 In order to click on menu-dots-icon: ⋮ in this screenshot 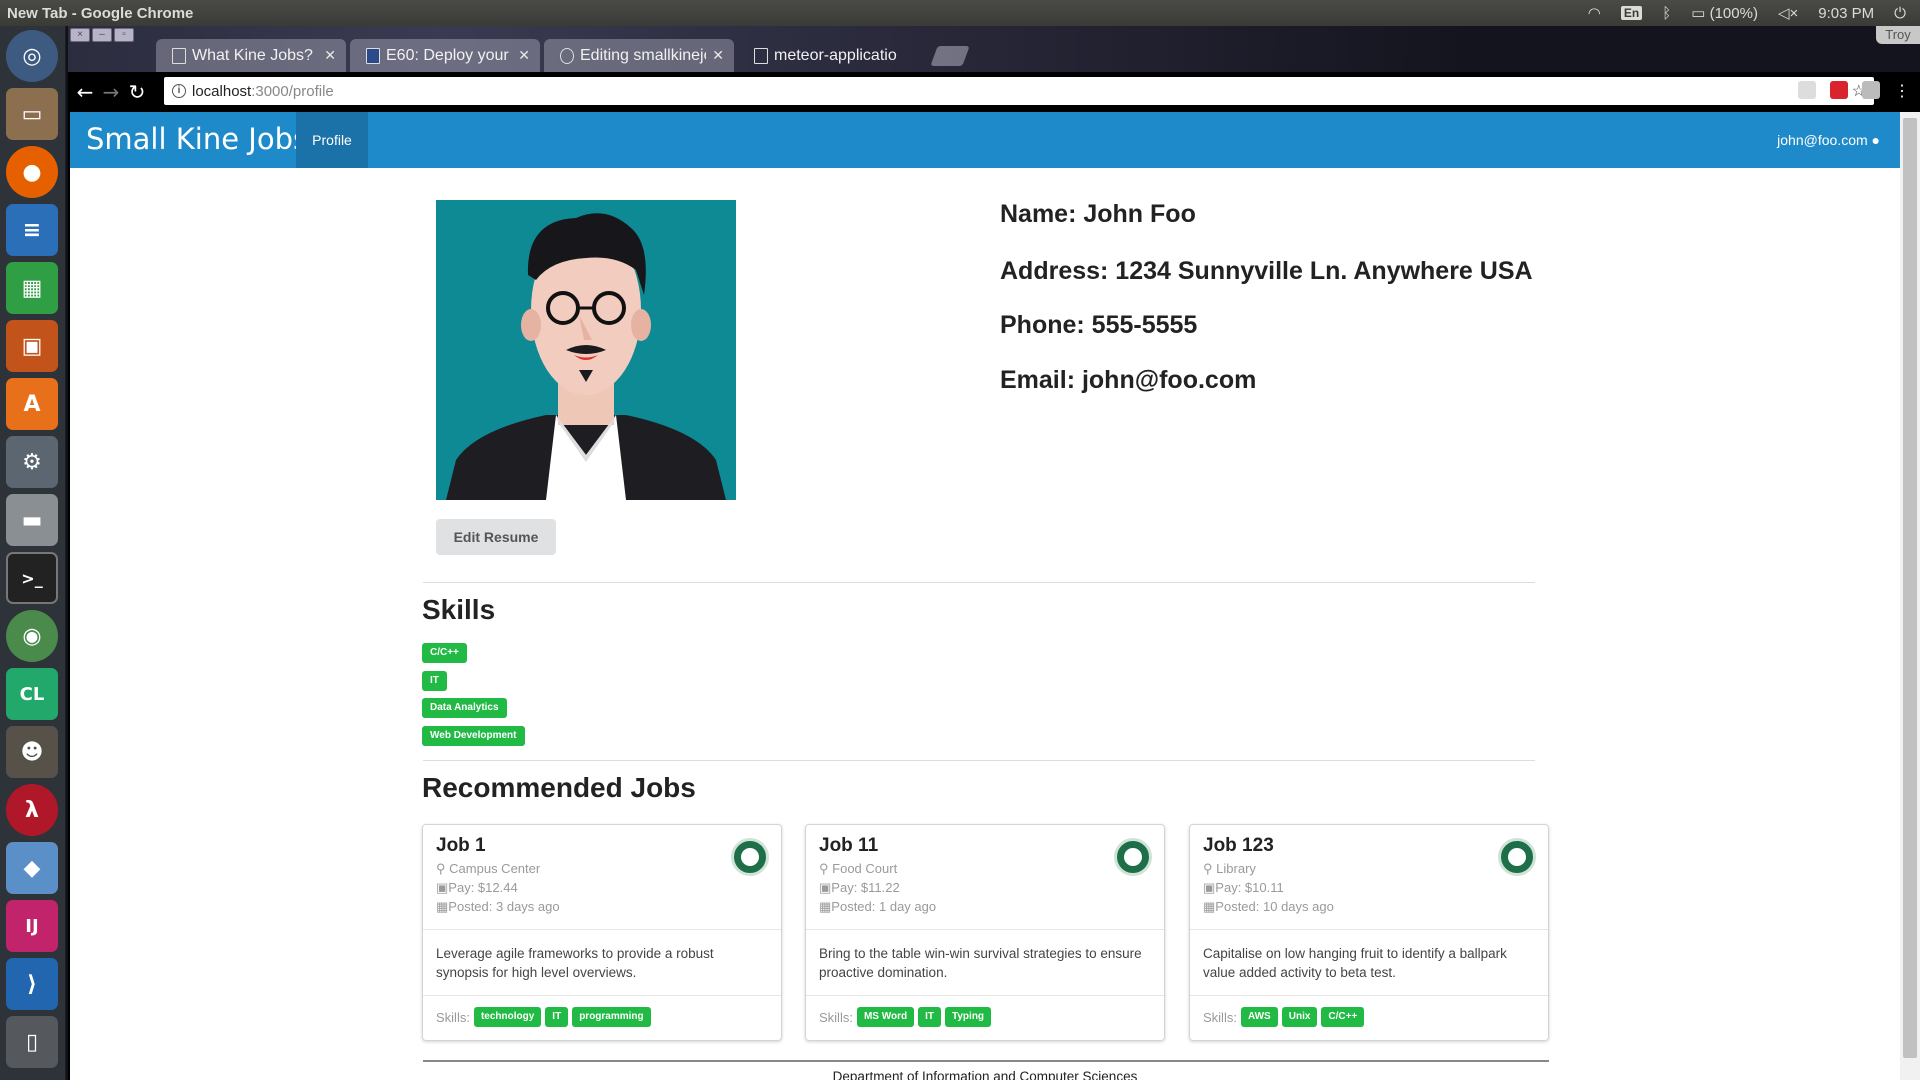, I will do `click(1902, 91)`.